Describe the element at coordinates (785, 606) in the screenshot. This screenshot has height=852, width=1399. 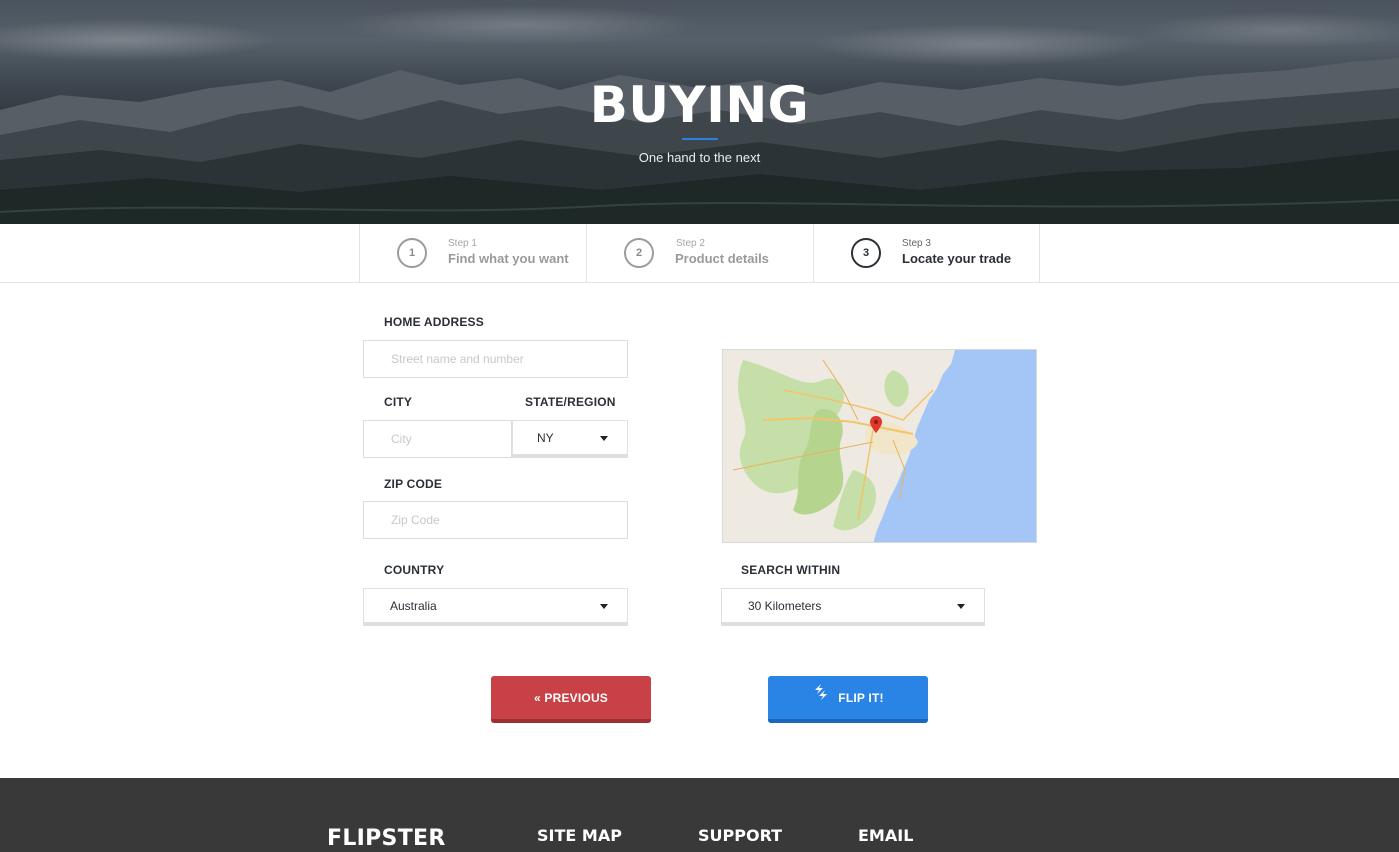
I see `search-within-value: 30 Kilometers` at that location.